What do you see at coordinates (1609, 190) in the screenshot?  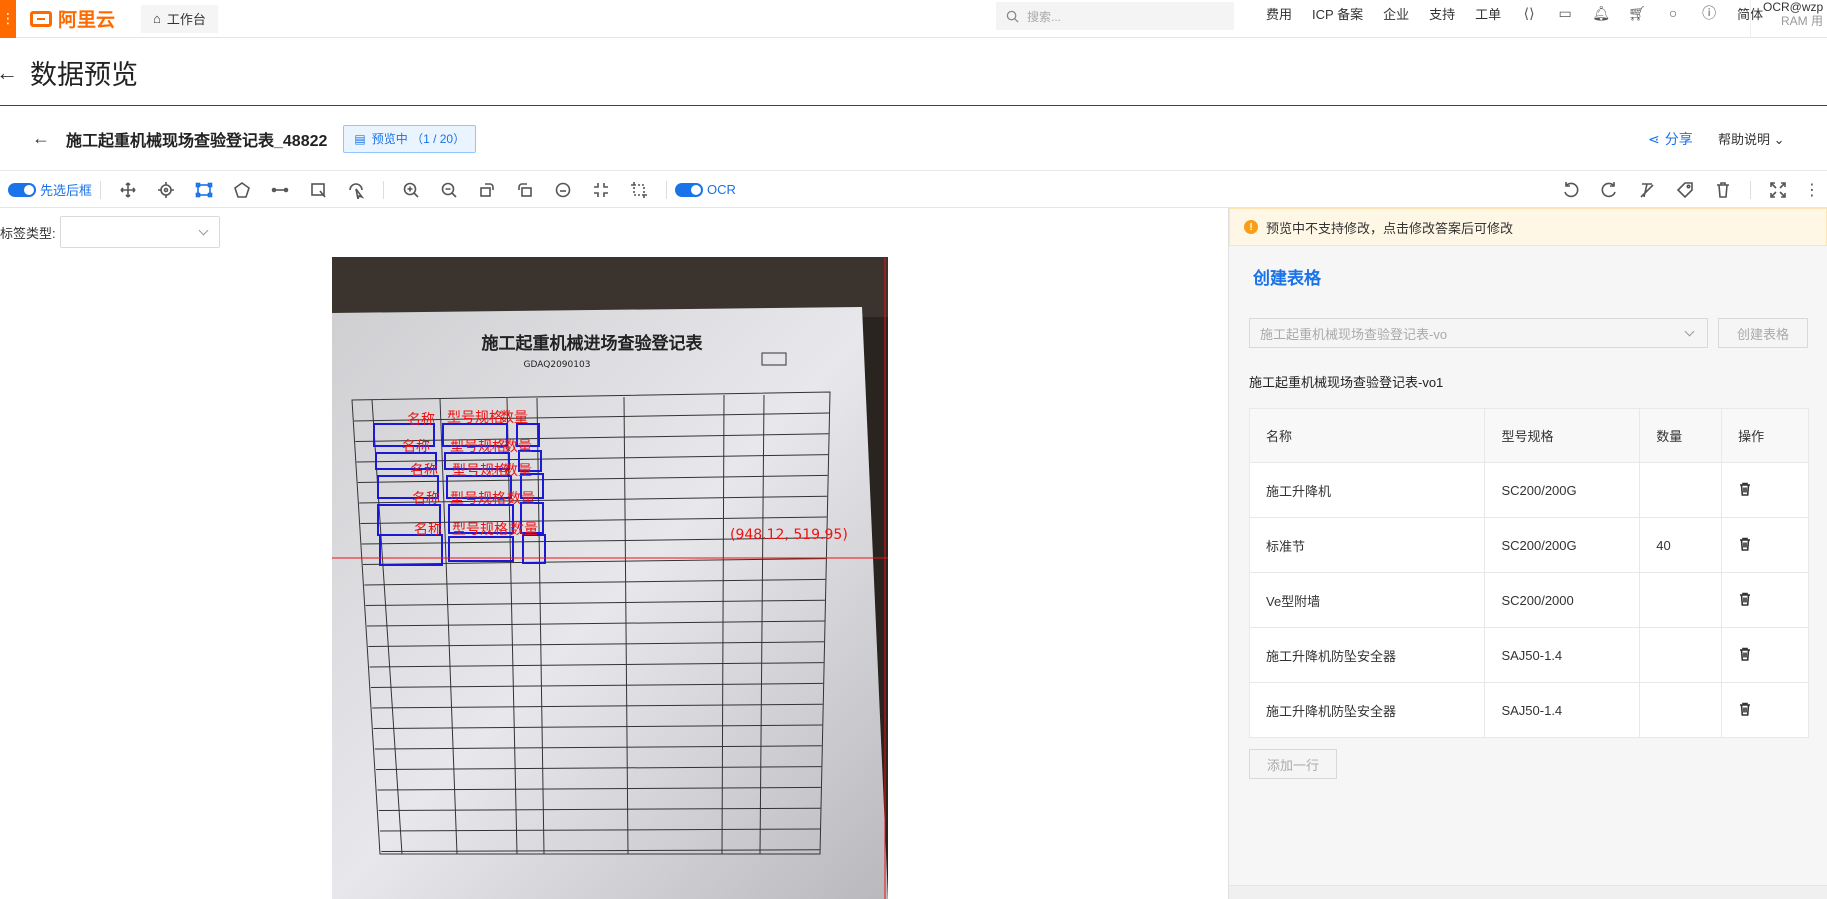 I see `redo-icon` at bounding box center [1609, 190].